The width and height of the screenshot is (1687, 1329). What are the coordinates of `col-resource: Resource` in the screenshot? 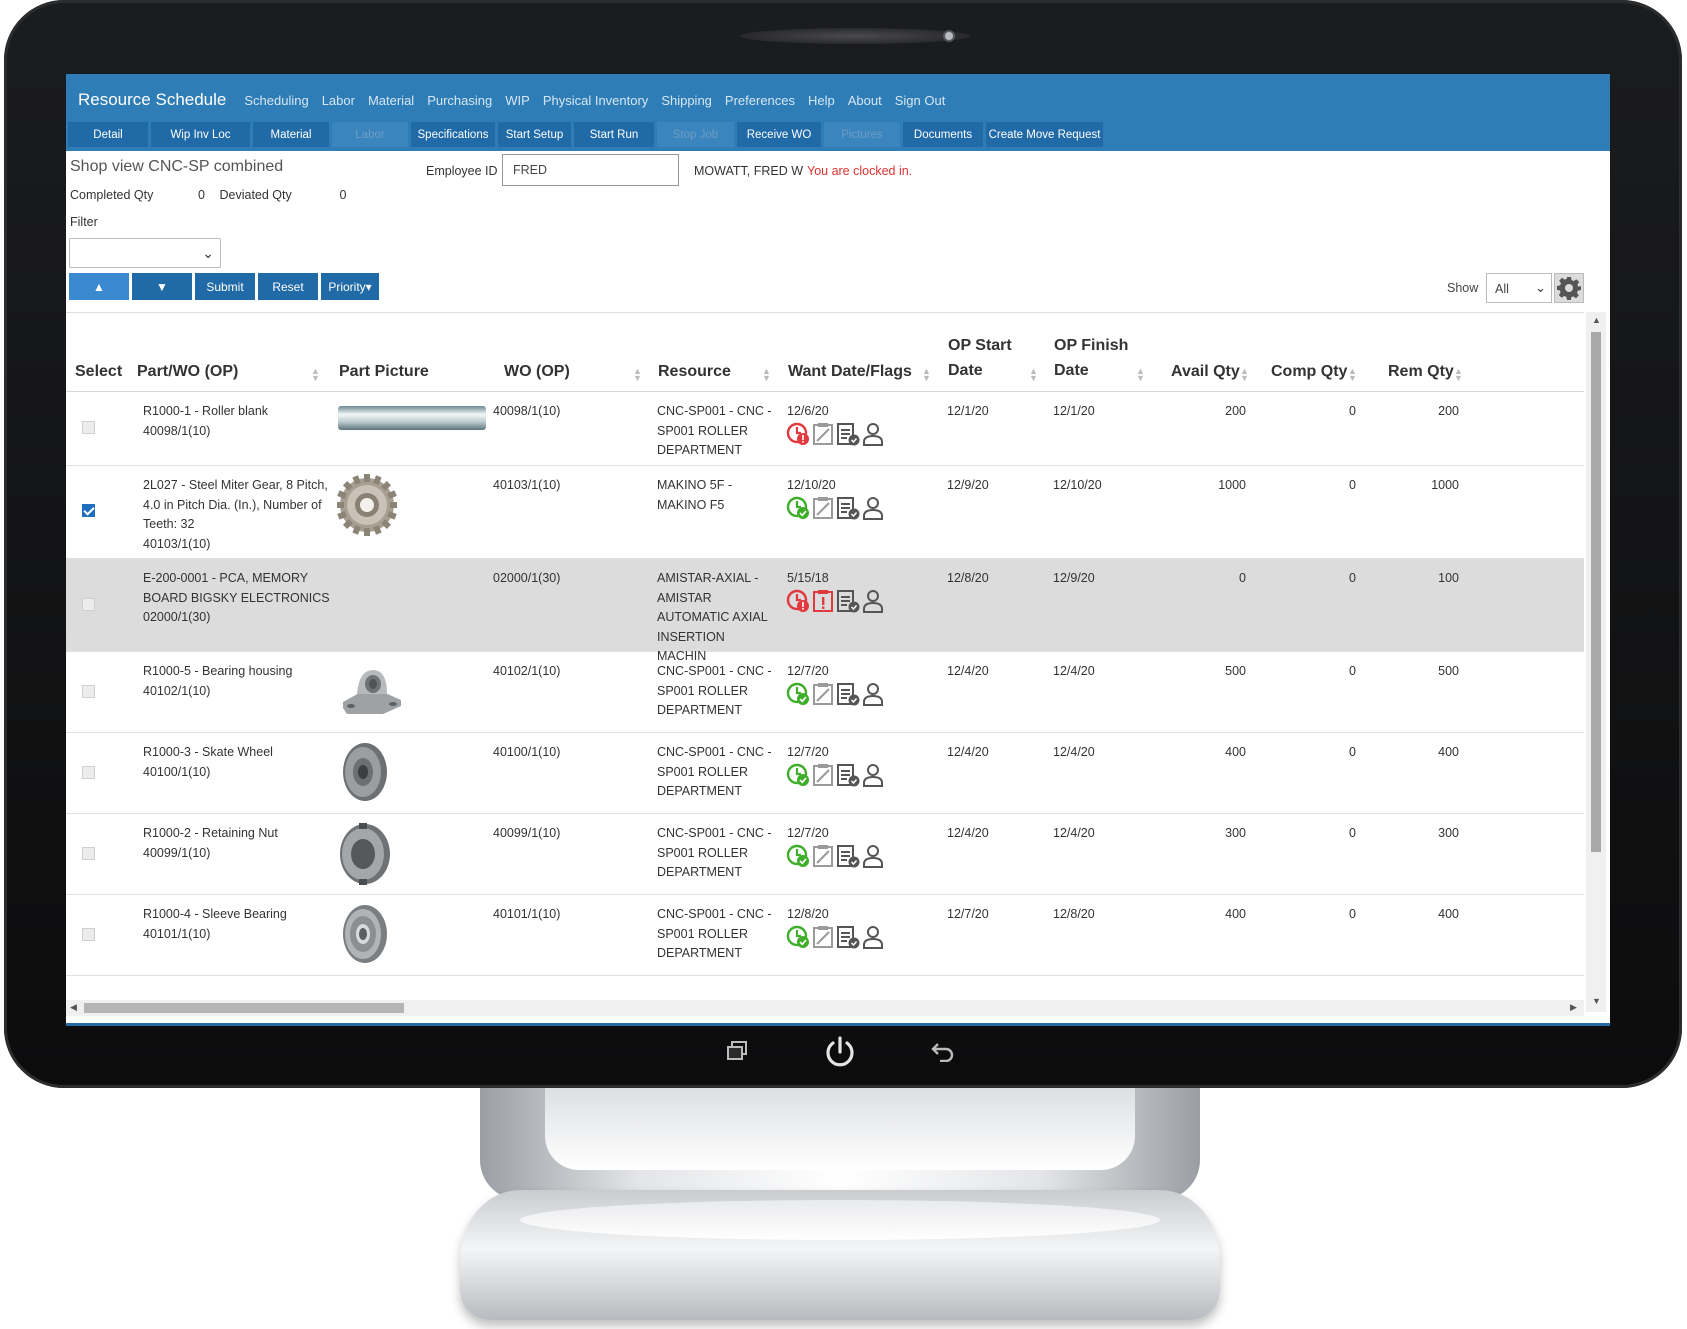 It's located at (694, 371).